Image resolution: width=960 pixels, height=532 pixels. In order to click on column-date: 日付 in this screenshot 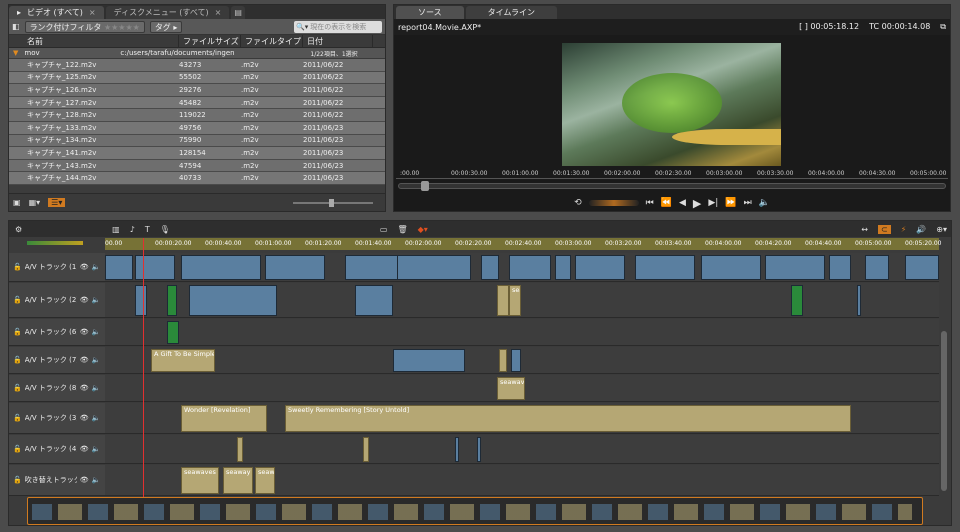, I will do `click(338, 41)`.